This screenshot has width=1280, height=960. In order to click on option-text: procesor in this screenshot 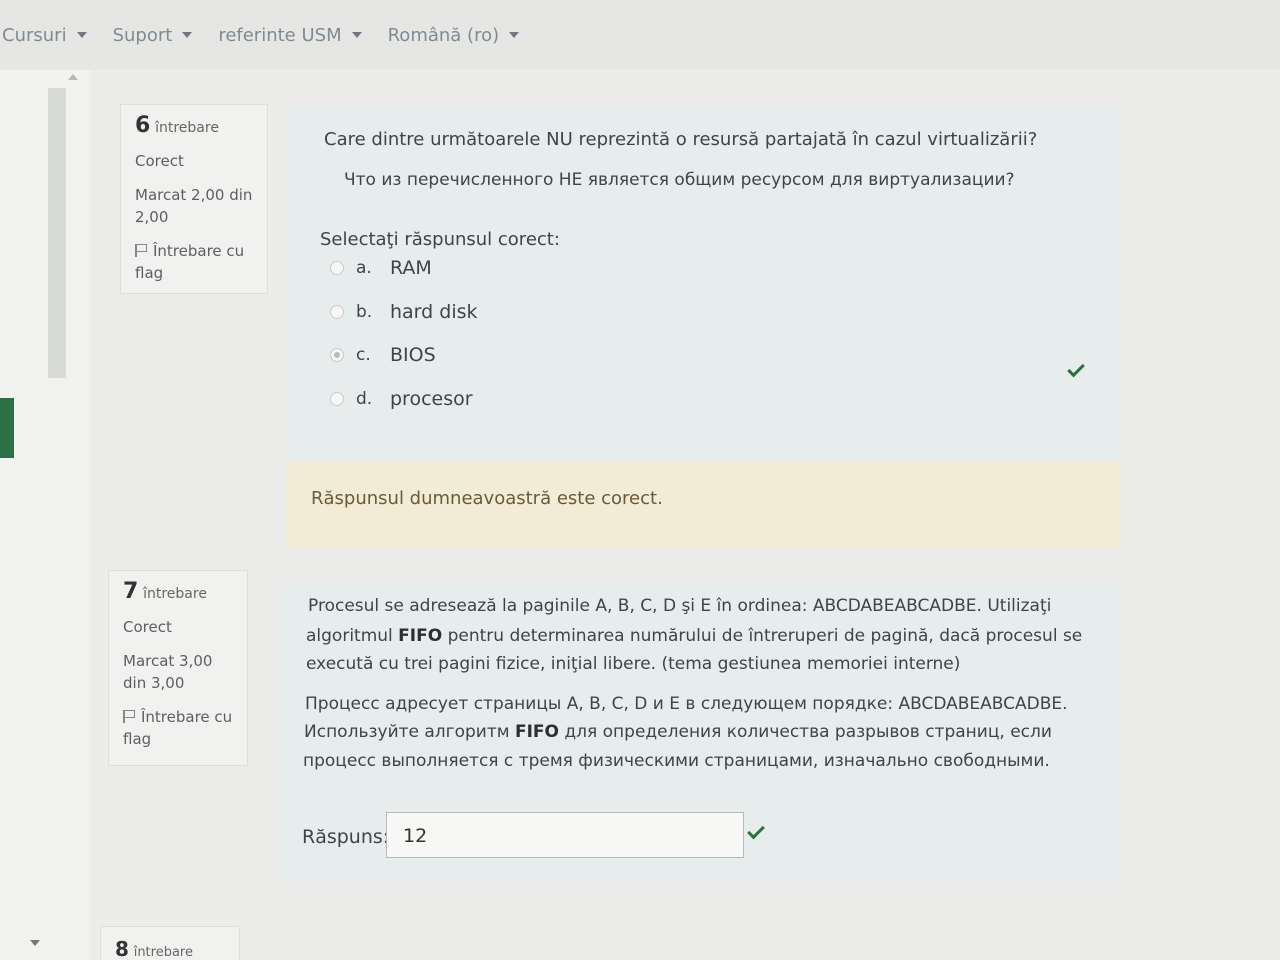, I will do `click(431, 399)`.